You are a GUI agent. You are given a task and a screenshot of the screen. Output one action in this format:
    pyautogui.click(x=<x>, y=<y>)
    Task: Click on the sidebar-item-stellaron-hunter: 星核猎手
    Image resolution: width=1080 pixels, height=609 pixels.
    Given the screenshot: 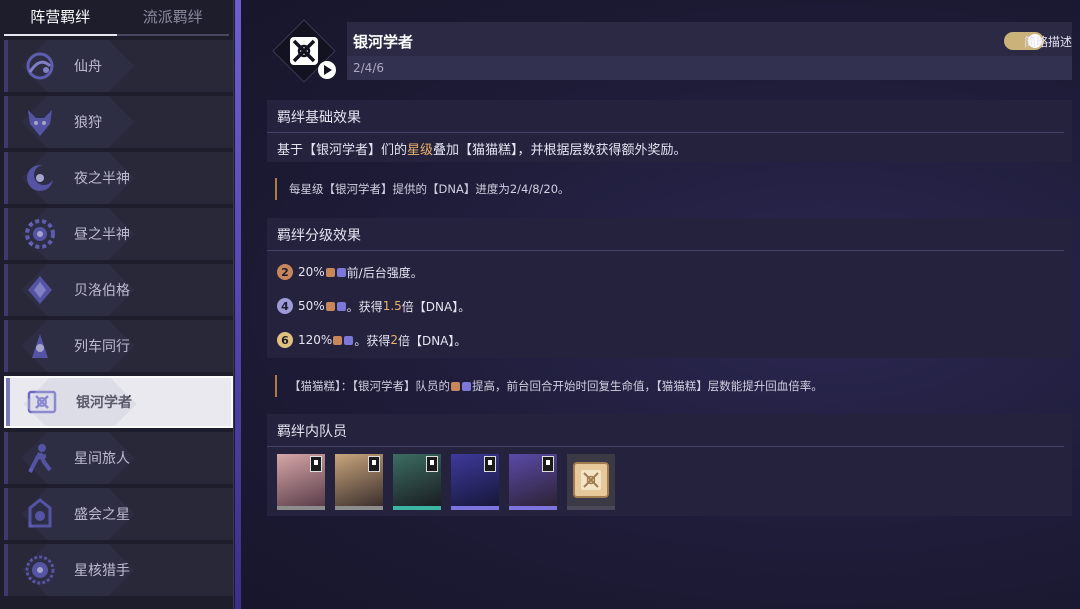 What is the action you would take?
    pyautogui.click(x=118, y=570)
    